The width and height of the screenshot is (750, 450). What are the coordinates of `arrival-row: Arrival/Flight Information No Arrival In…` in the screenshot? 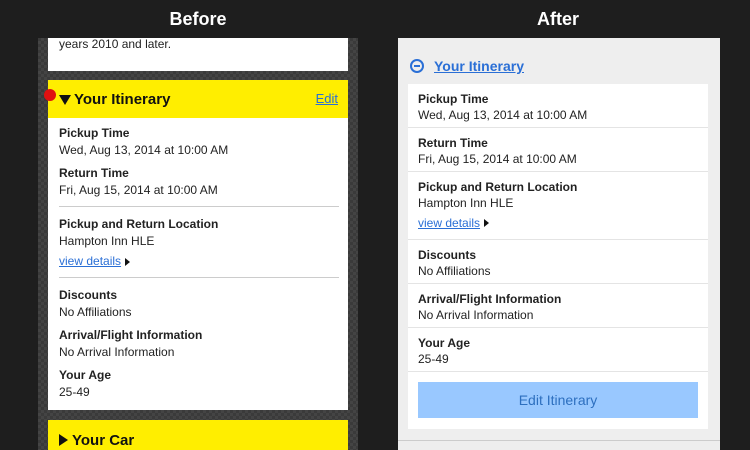 It's located at (558, 306).